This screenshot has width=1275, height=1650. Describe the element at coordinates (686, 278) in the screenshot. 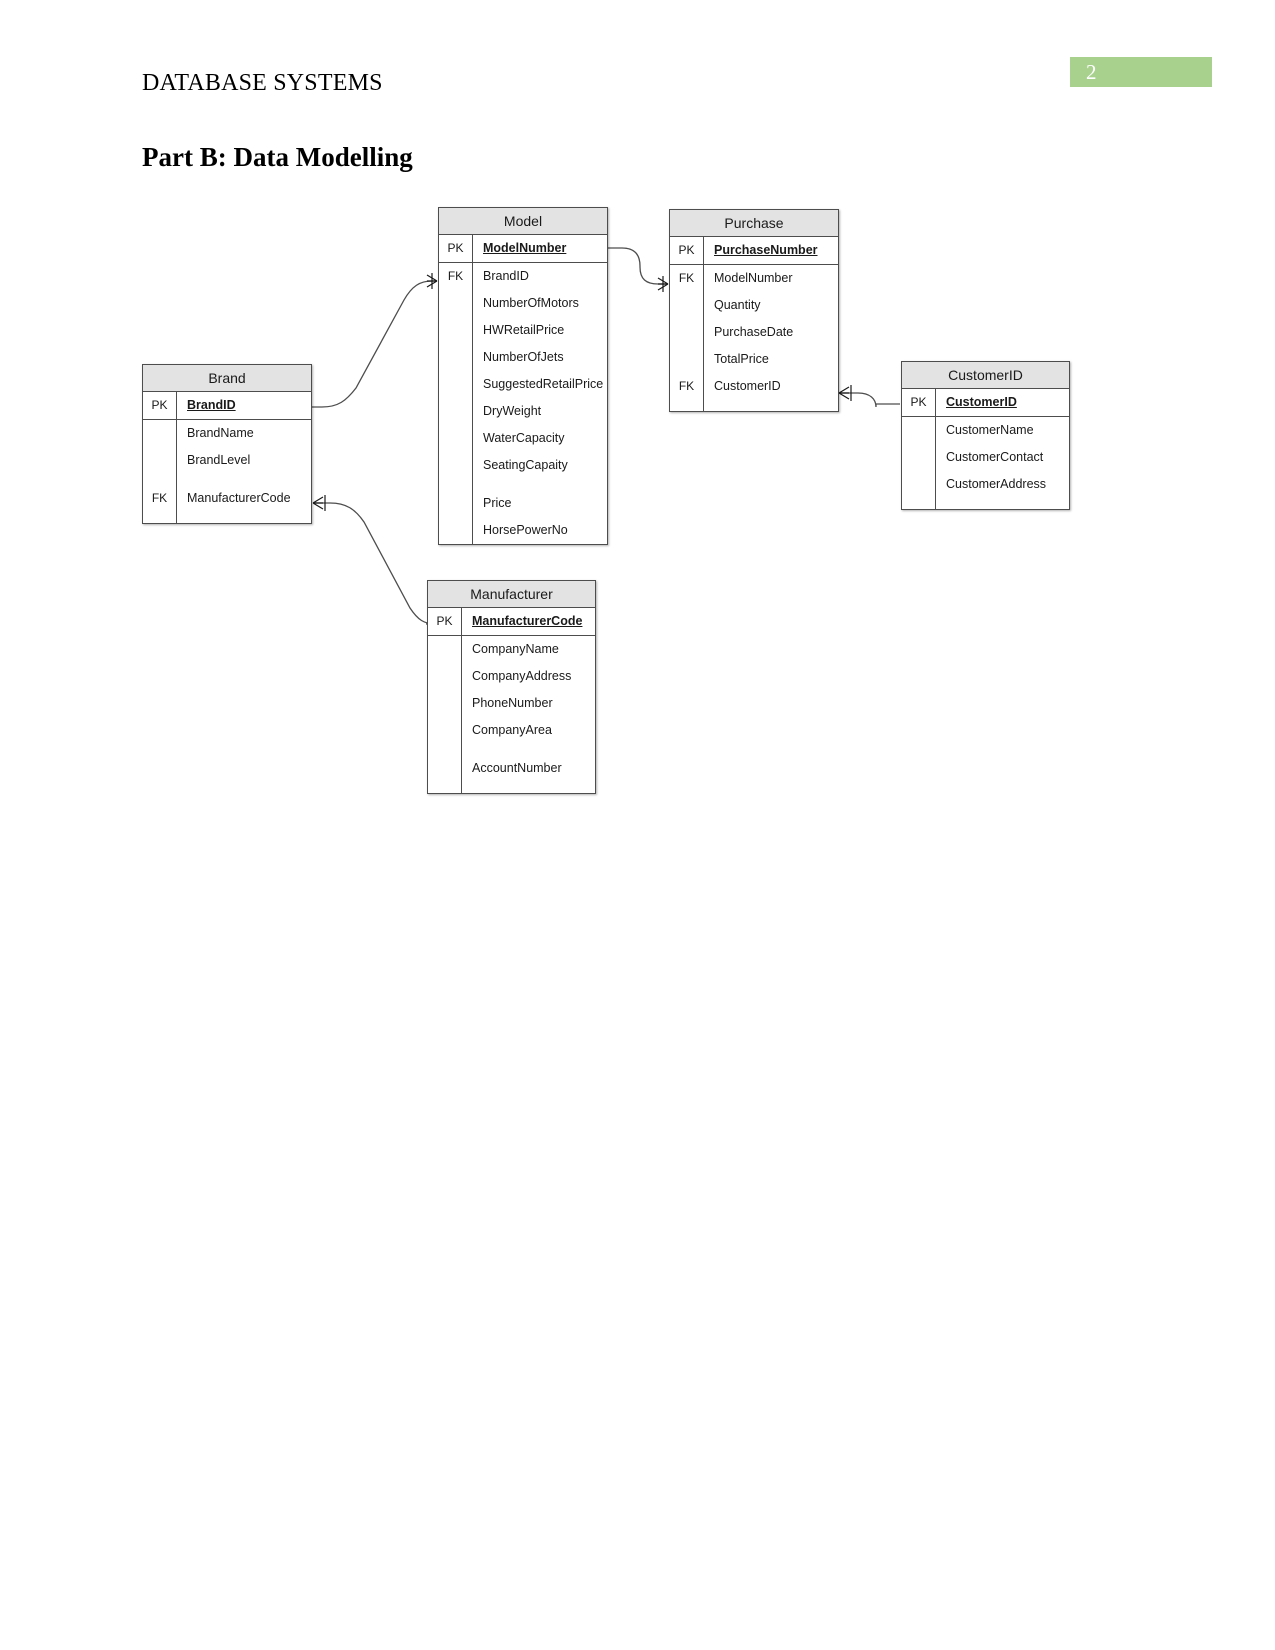

I see `attribute-key-purchase-1: FK` at that location.